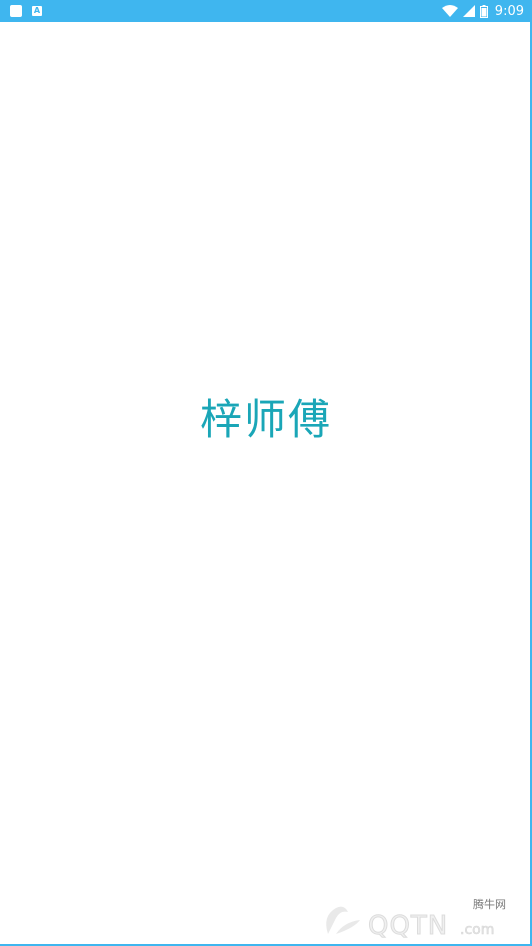 This screenshot has width=532, height=946. Describe the element at coordinates (477, 930) in the screenshot. I see `watermark-dotcom: .com` at that location.